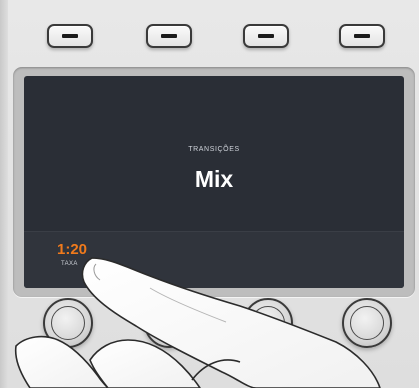  What do you see at coordinates (268, 323) in the screenshot?
I see `knob-3-dial` at bounding box center [268, 323].